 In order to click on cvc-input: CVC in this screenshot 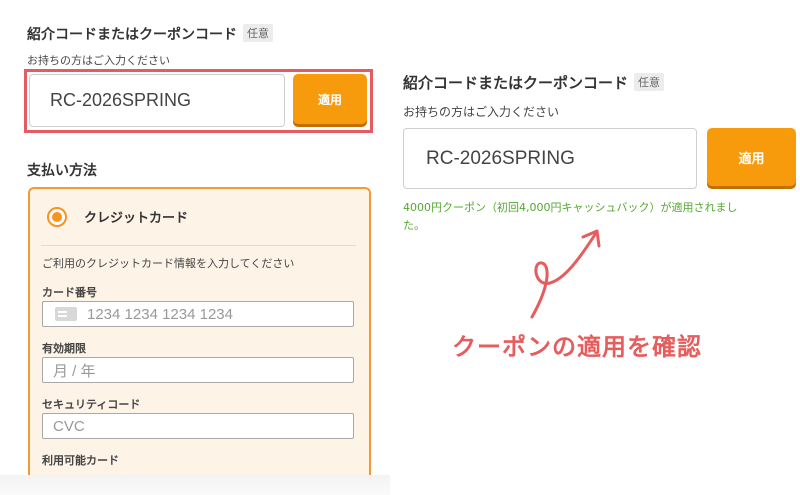, I will do `click(198, 426)`.